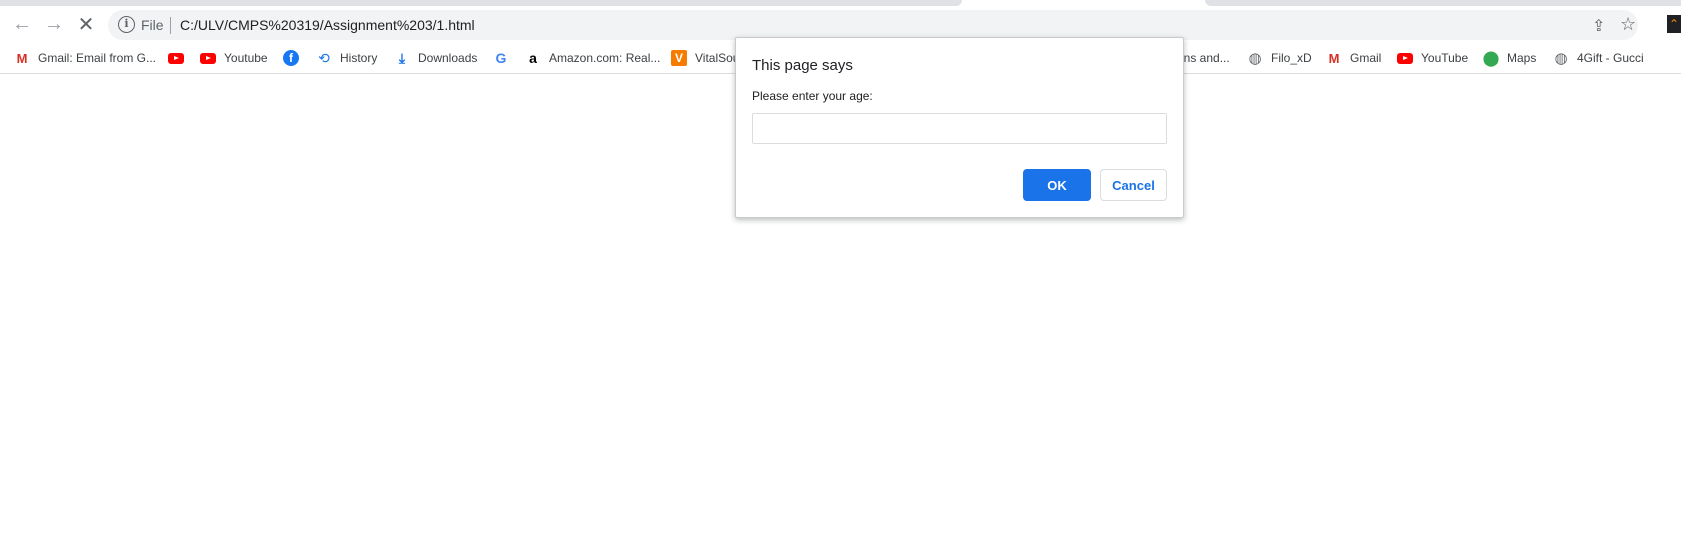  Describe the element at coordinates (327, 25) in the screenshot. I see `url-text: C:/ULV/CMPS%20319/Assignment%203/1.html` at that location.